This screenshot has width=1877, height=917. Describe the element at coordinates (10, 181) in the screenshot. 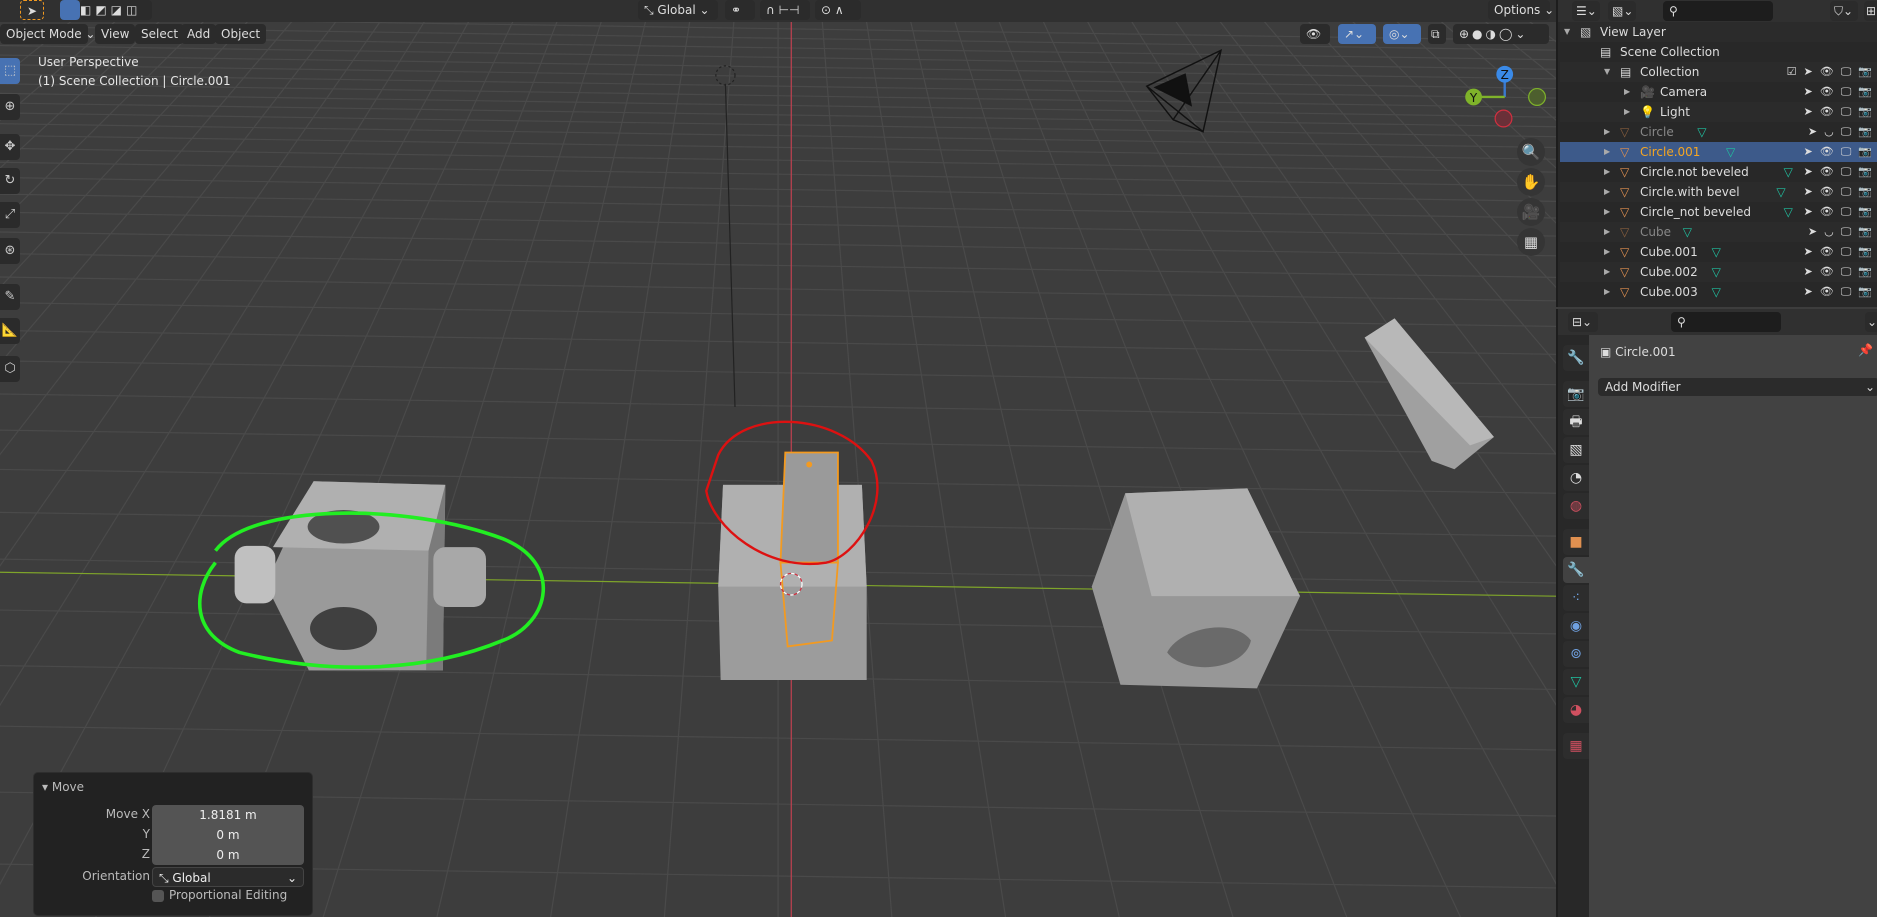

I see `rotate-tool-icon: ↻` at that location.